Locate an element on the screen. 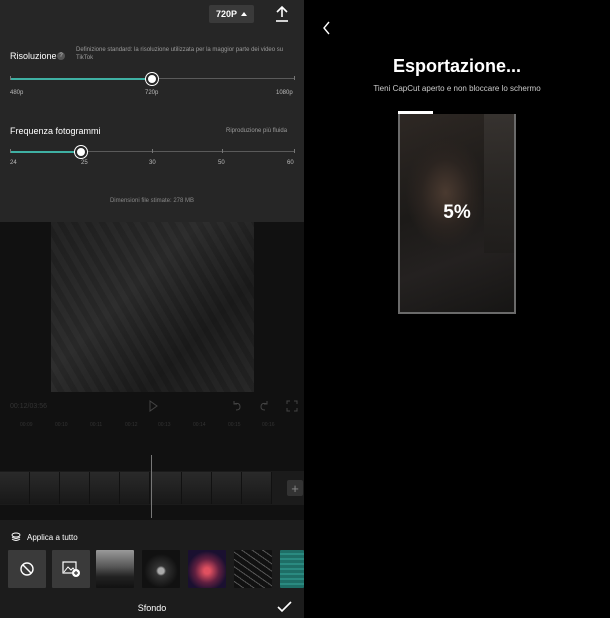 This screenshot has width=610, height=618. export-percent: 5% is located at coordinates (457, 212).